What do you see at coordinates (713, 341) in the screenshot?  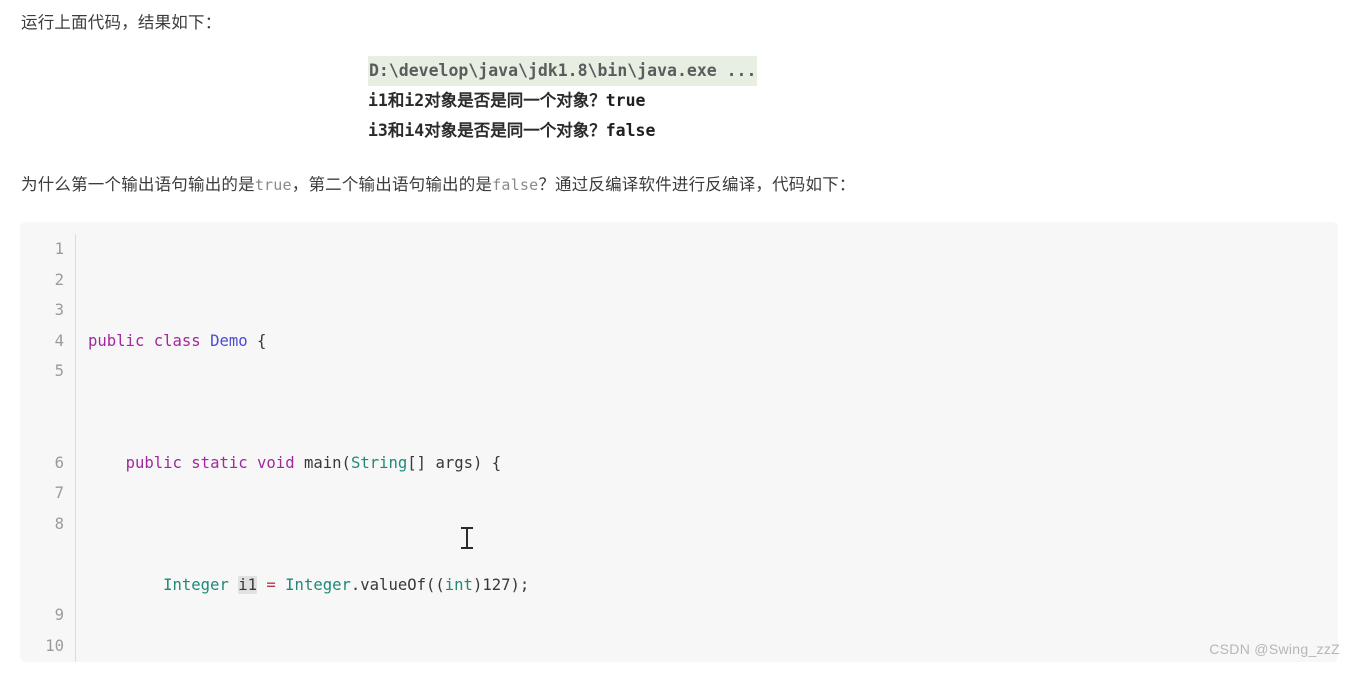 I see `code-line-1: public class Demo {` at bounding box center [713, 341].